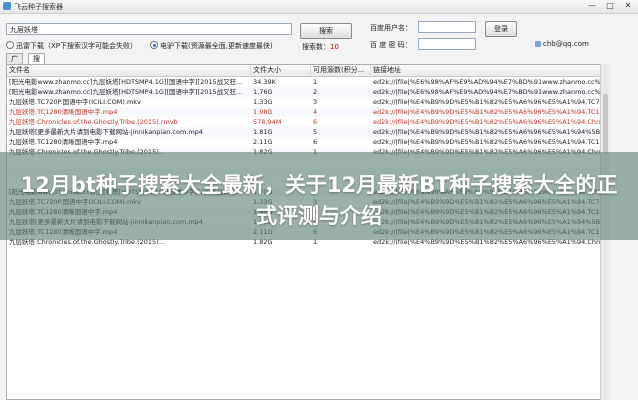  I want to click on radio-xunlei-label: 迅雷下载（XP下搜索汉字可能会失败）, so click(77, 46).